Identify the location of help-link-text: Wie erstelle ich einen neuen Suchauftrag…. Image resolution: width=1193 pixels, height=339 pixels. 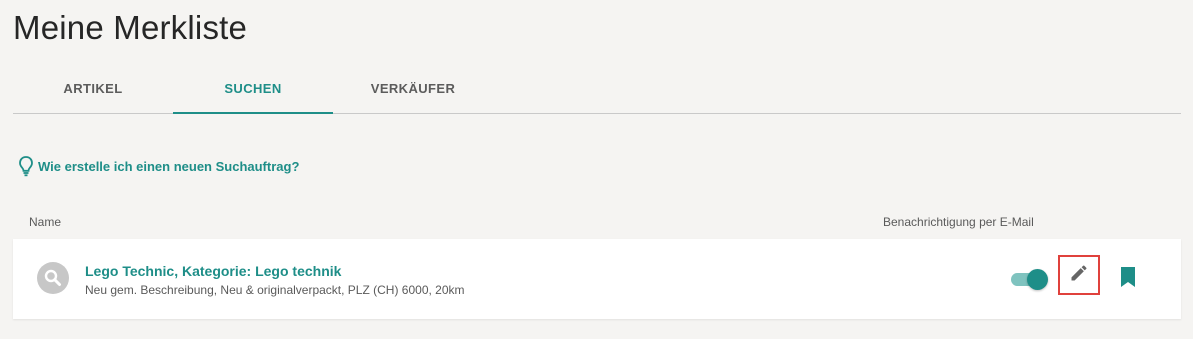
(169, 166).